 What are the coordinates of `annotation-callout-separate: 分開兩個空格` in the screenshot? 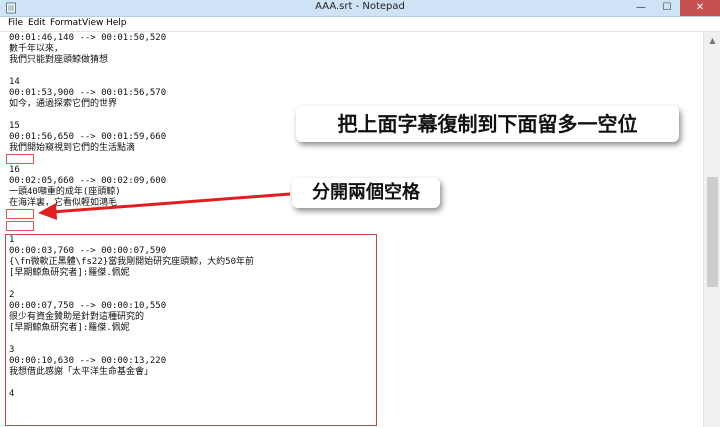 It's located at (366, 193).